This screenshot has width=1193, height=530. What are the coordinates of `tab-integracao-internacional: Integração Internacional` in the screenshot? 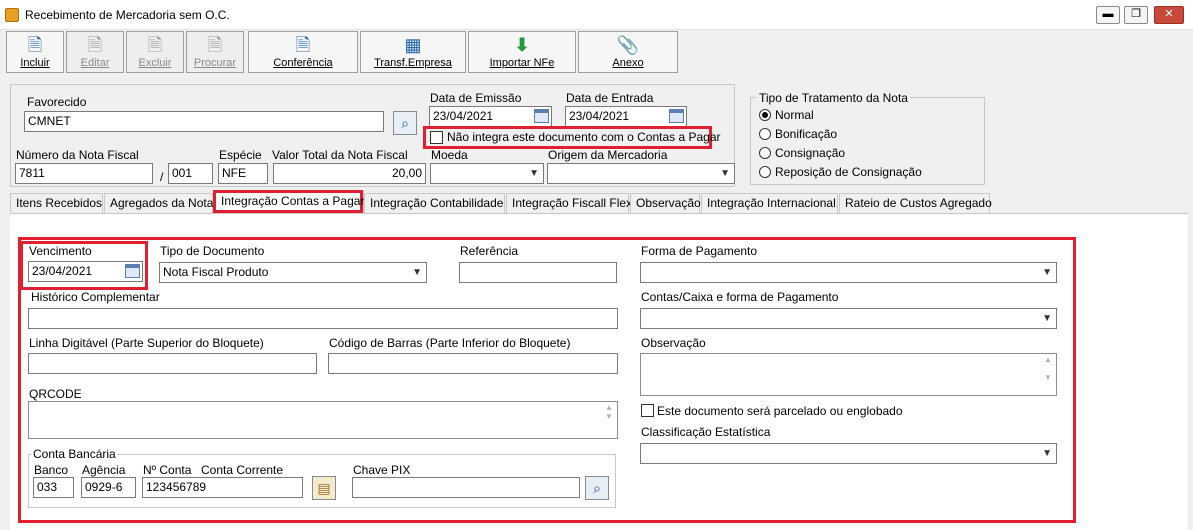 It's located at (769, 203).